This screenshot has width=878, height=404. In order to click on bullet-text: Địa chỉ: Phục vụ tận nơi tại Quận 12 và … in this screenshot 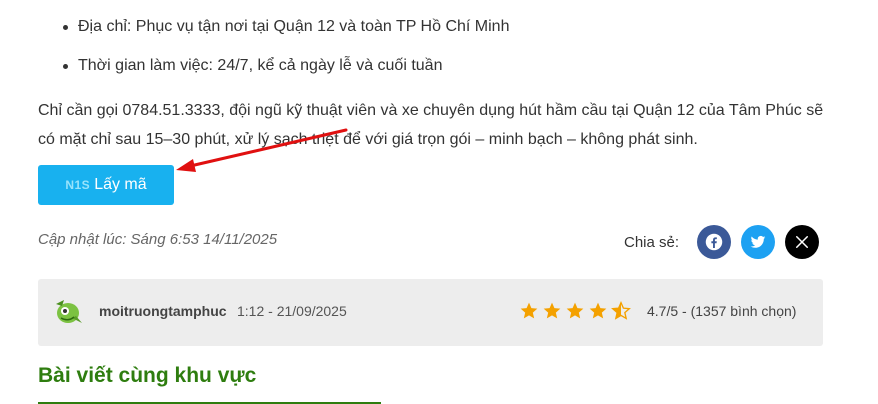, I will do `click(294, 26)`.